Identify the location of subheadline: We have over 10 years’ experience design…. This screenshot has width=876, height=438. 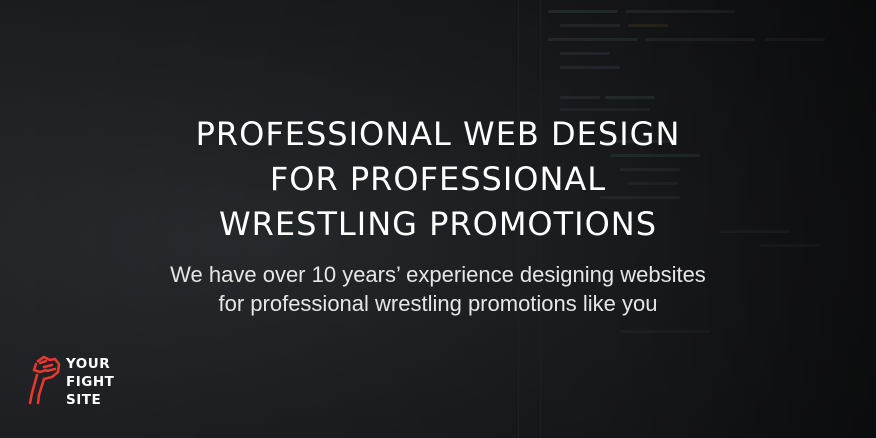
(438, 289).